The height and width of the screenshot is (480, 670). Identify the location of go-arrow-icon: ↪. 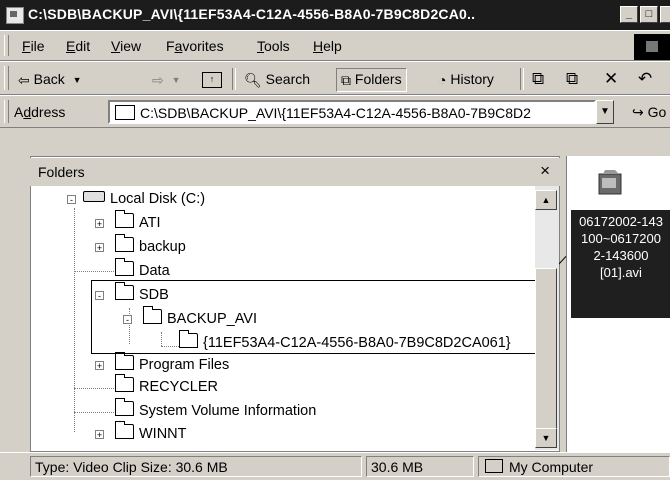
(638, 112).